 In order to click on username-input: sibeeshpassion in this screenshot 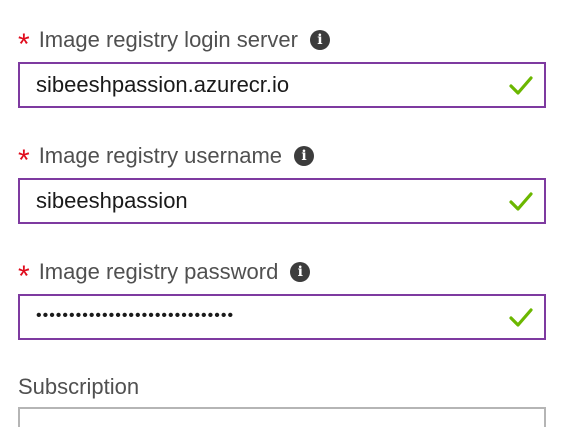, I will do `click(282, 201)`.